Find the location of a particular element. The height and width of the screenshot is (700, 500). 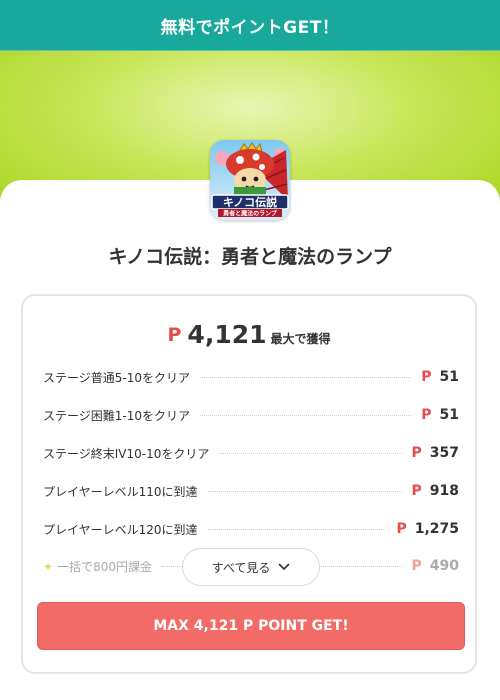

icon-title-text: キノコ伝説 is located at coordinates (250, 202).